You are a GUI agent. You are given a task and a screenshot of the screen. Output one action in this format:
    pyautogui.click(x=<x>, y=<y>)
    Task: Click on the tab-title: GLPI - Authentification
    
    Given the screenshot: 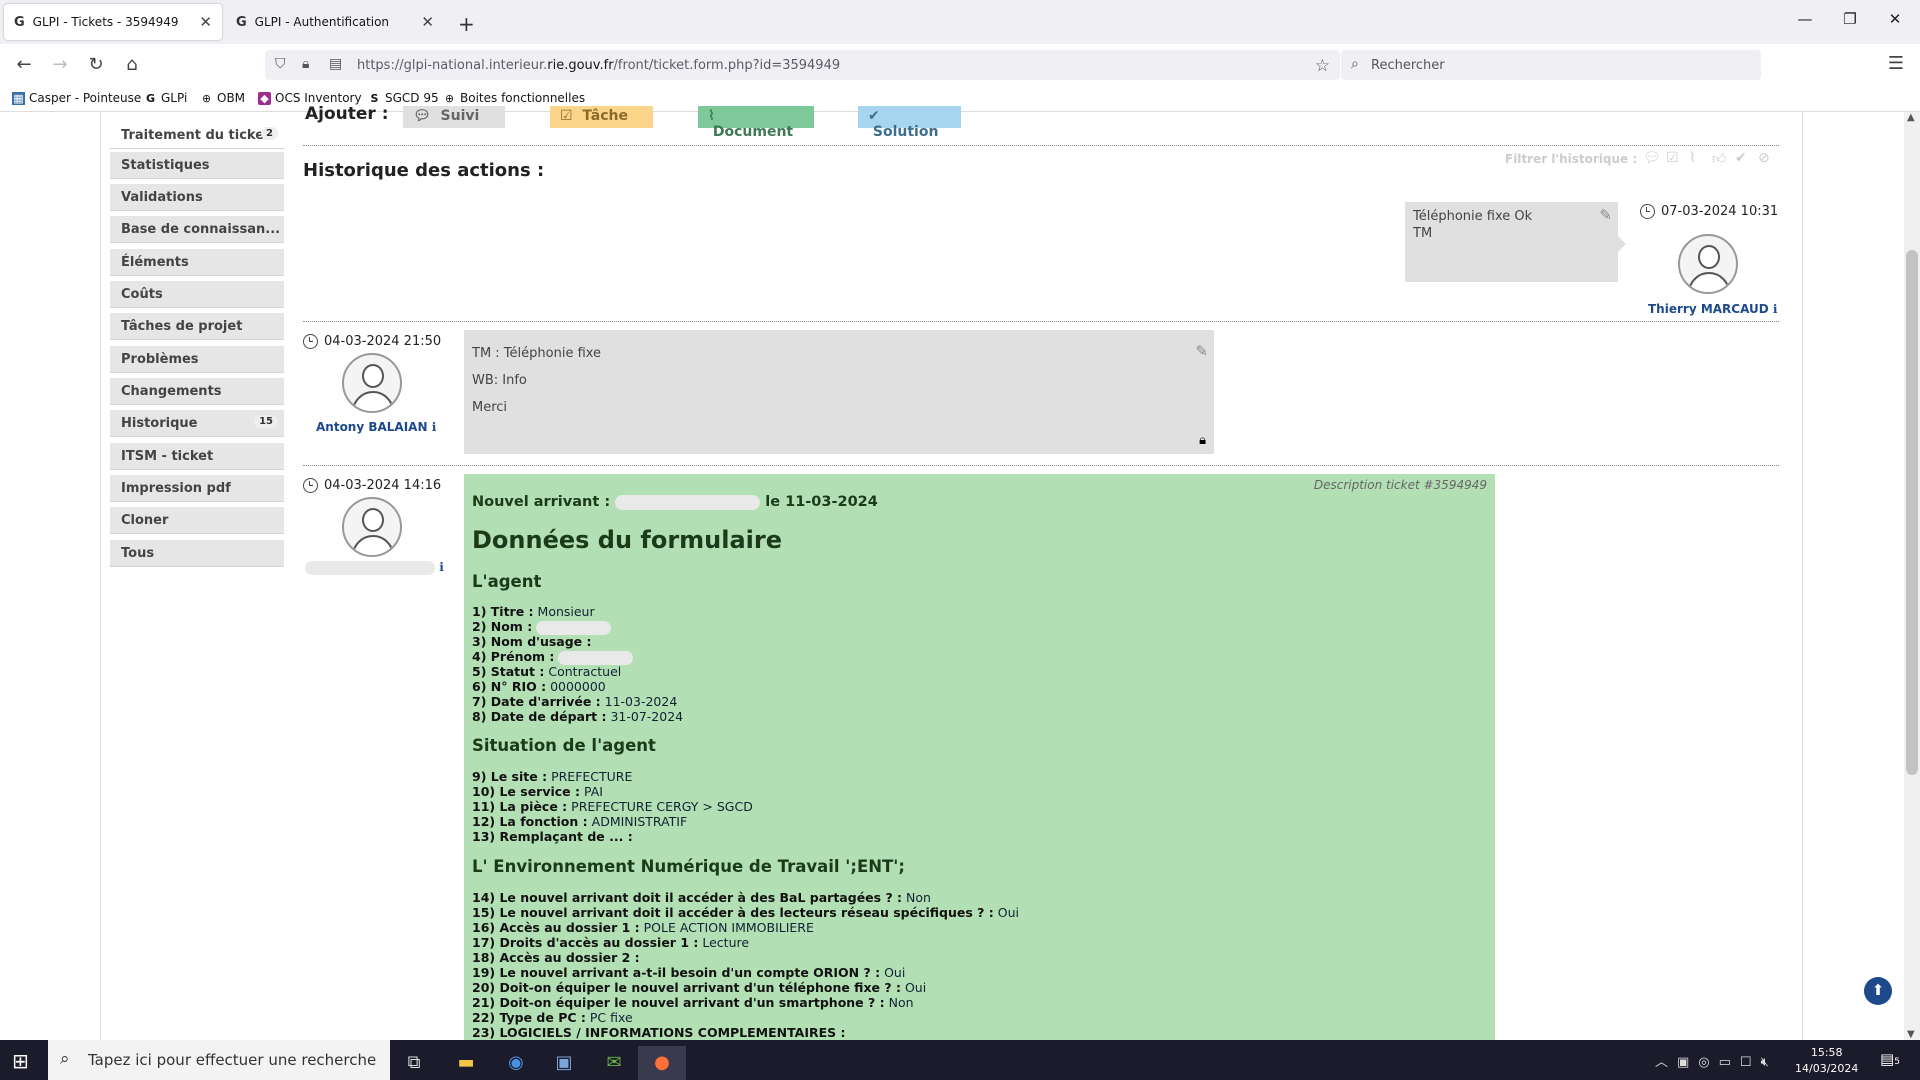 What is the action you would take?
    pyautogui.click(x=322, y=22)
    